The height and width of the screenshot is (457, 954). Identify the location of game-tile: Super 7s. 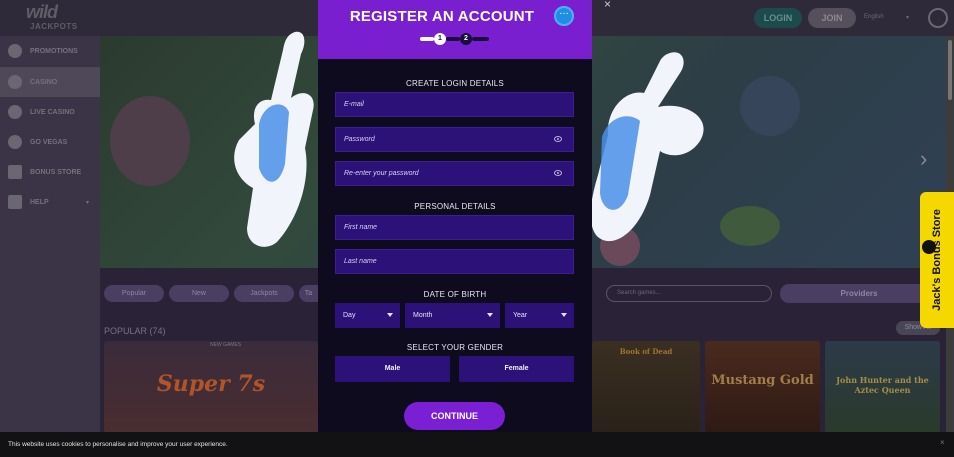
(211, 387).